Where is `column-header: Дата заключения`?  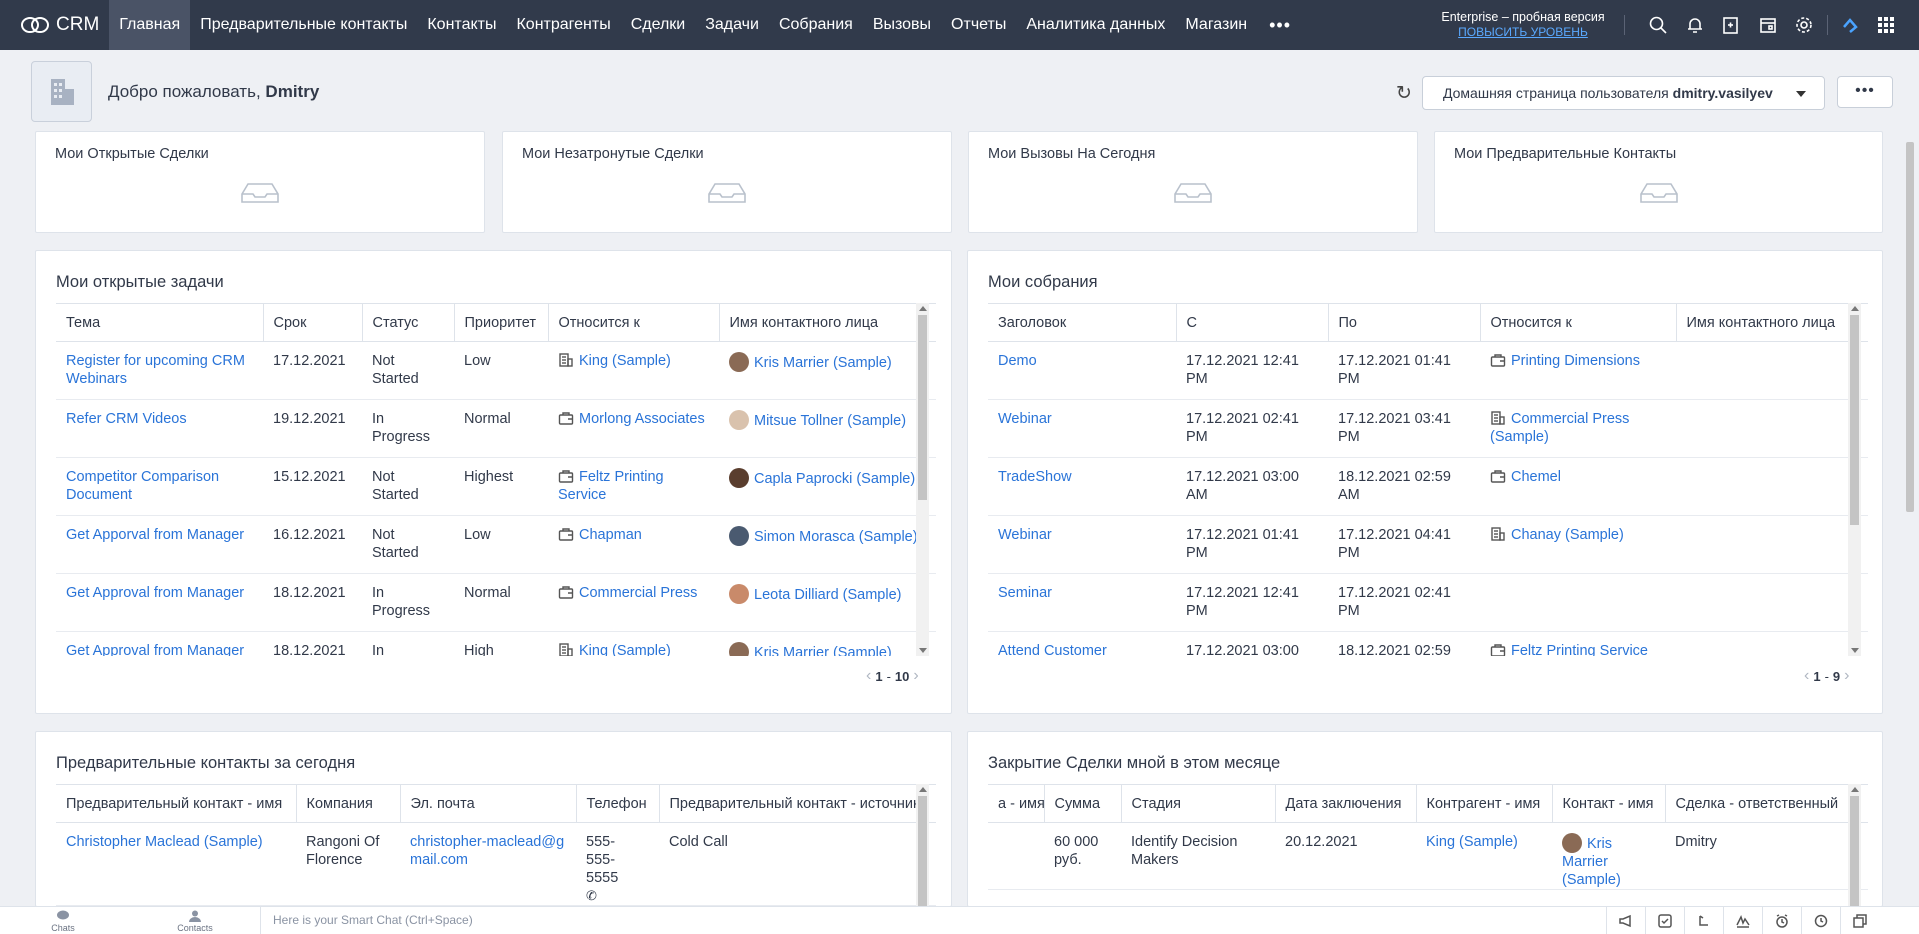 column-header: Дата заключения is located at coordinates (1345, 803).